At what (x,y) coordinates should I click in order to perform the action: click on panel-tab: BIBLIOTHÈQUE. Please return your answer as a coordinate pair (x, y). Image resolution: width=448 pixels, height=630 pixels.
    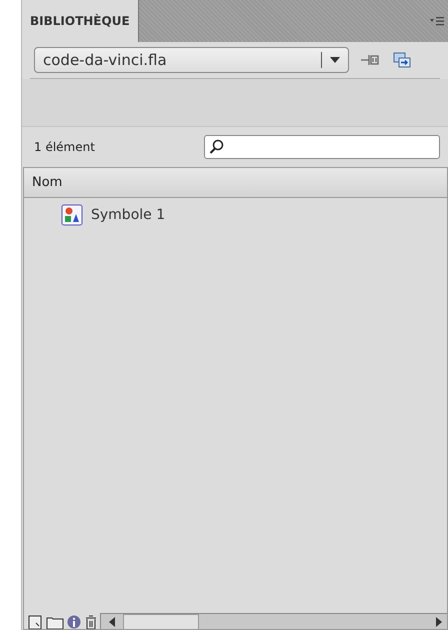
    Looking at the image, I should click on (80, 21).